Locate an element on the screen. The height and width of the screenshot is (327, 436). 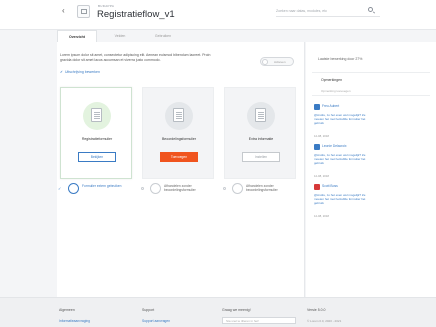
edit-link-label: Uitschrijving bewerken is located at coordinates (82, 72).